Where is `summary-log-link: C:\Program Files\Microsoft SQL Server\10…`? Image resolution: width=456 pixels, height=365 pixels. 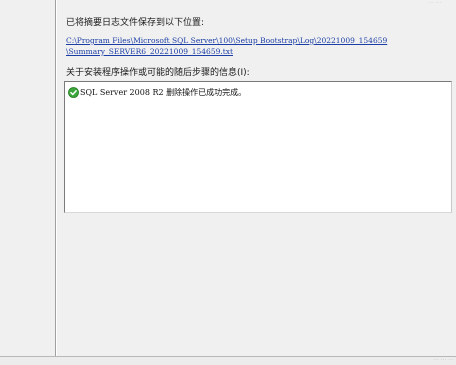
summary-log-link: C:\Program Files\Microsoft SQL Server\10… is located at coordinates (226, 46).